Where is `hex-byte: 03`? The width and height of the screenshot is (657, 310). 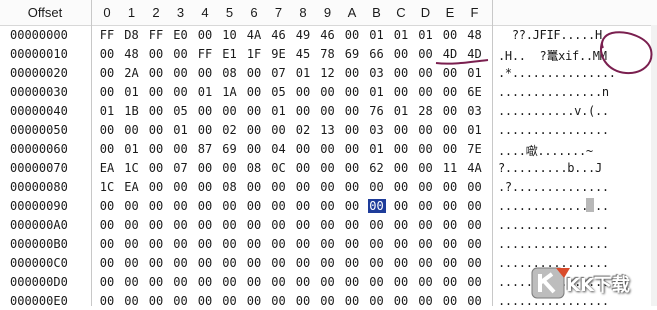
hex-byte: 03 is located at coordinates (377, 130).